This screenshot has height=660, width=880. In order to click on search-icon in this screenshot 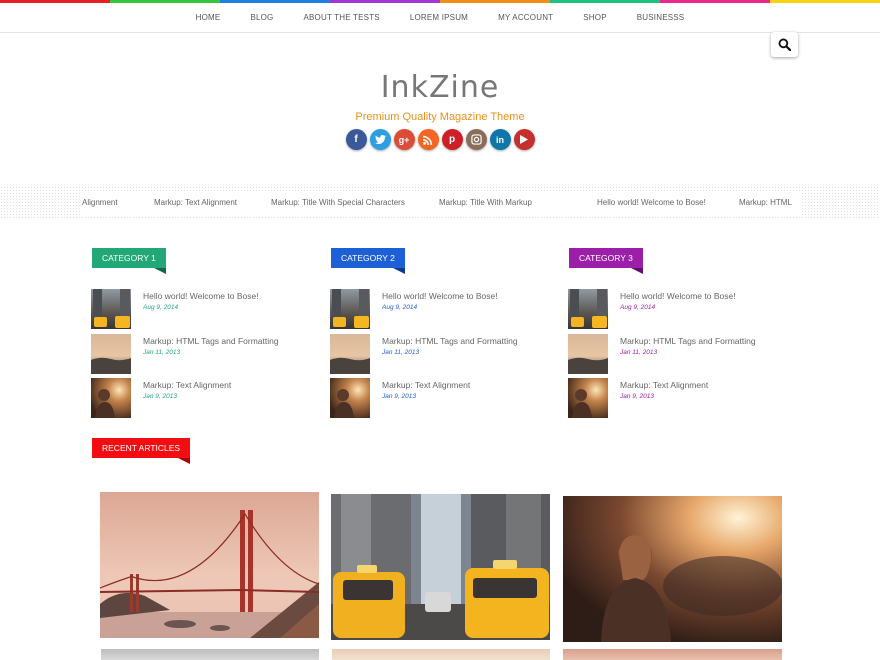, I will do `click(784, 44)`.